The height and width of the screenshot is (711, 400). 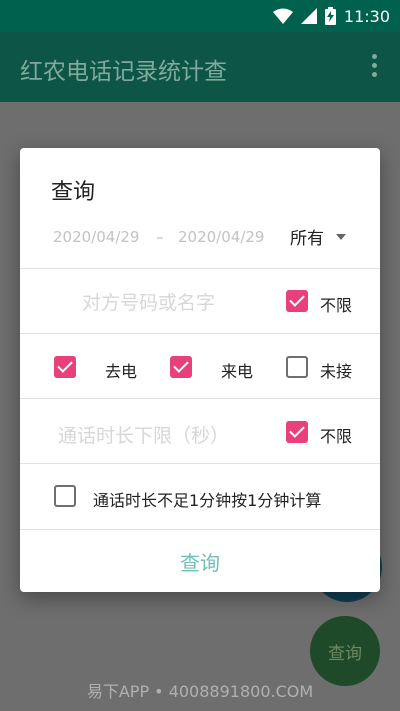 I want to click on missed-checkbox, so click(x=297, y=367).